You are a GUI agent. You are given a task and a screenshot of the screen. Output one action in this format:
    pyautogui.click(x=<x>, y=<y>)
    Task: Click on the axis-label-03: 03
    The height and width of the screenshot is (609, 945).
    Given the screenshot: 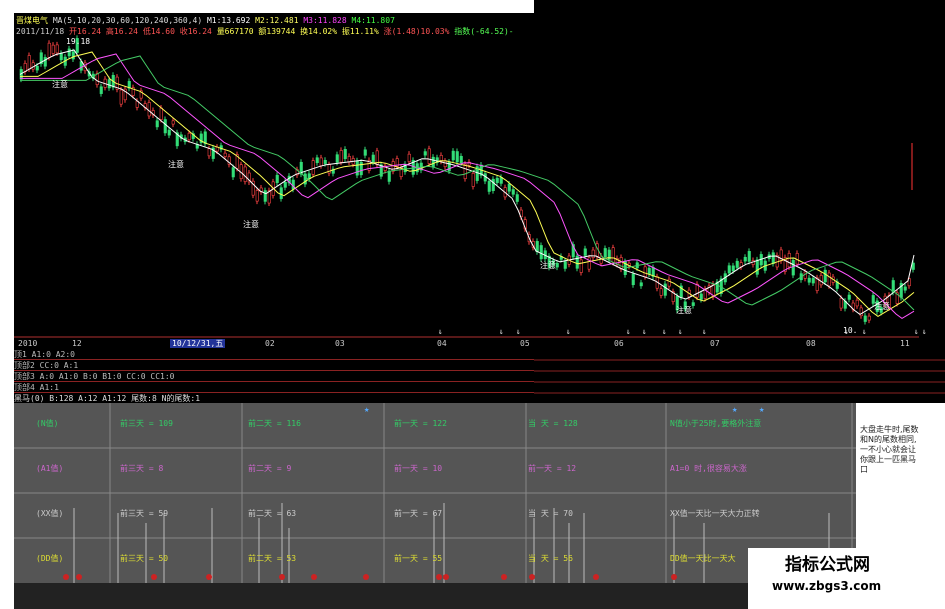 What is the action you would take?
    pyautogui.click(x=340, y=343)
    